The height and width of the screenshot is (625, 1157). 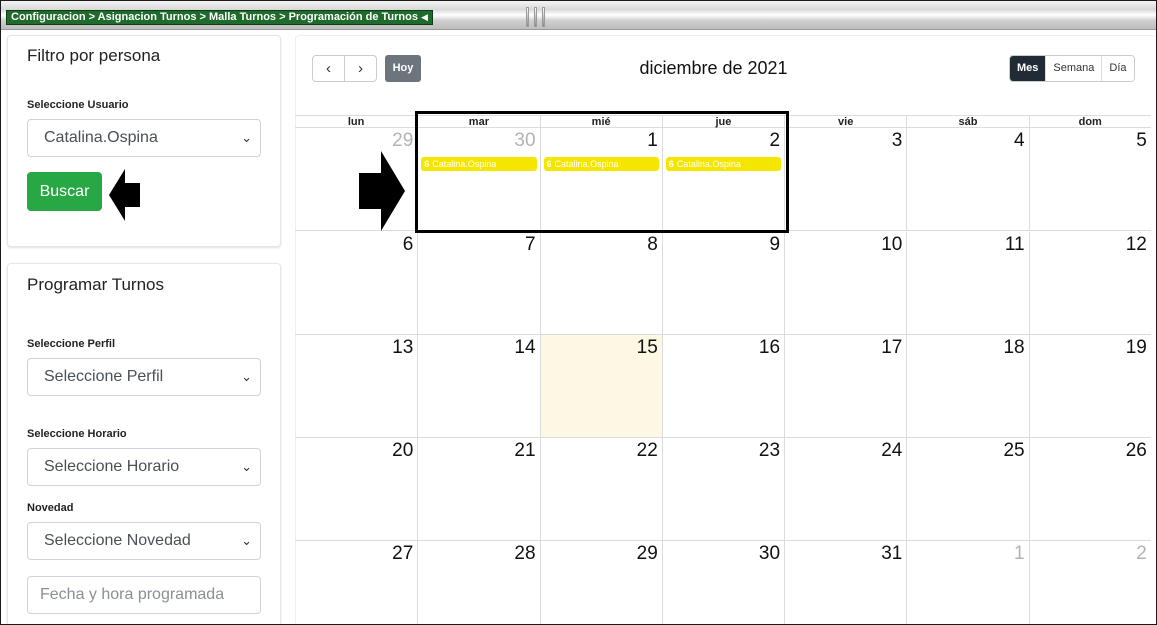 What do you see at coordinates (328, 68) in the screenshot?
I see `prev-month-button: ‹` at bounding box center [328, 68].